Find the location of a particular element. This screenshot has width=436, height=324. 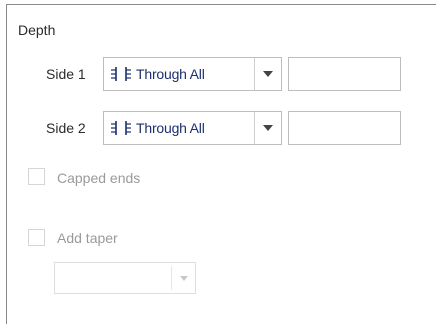

taper-select-divider is located at coordinates (171, 278).